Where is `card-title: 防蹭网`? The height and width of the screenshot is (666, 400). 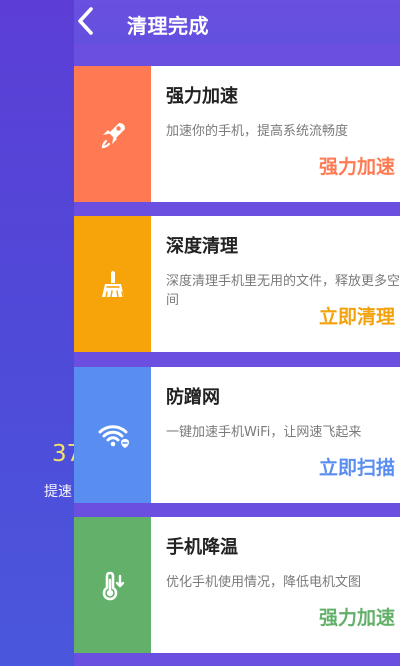 card-title: 防蹭网 is located at coordinates (193, 397).